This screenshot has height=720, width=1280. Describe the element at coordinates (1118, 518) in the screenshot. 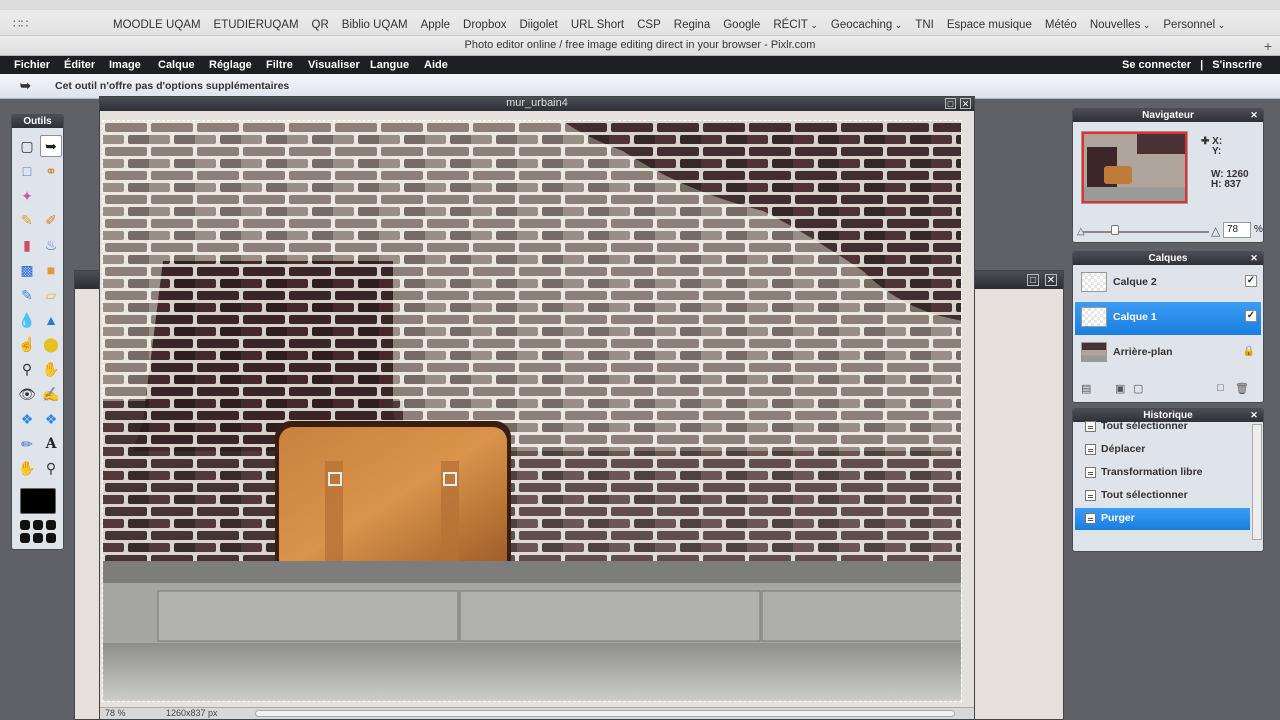

I see `history-item-label: Purger` at that location.